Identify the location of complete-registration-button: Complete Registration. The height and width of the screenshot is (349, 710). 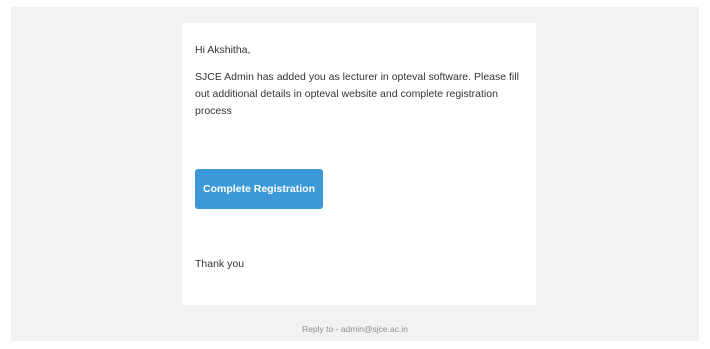
(259, 189).